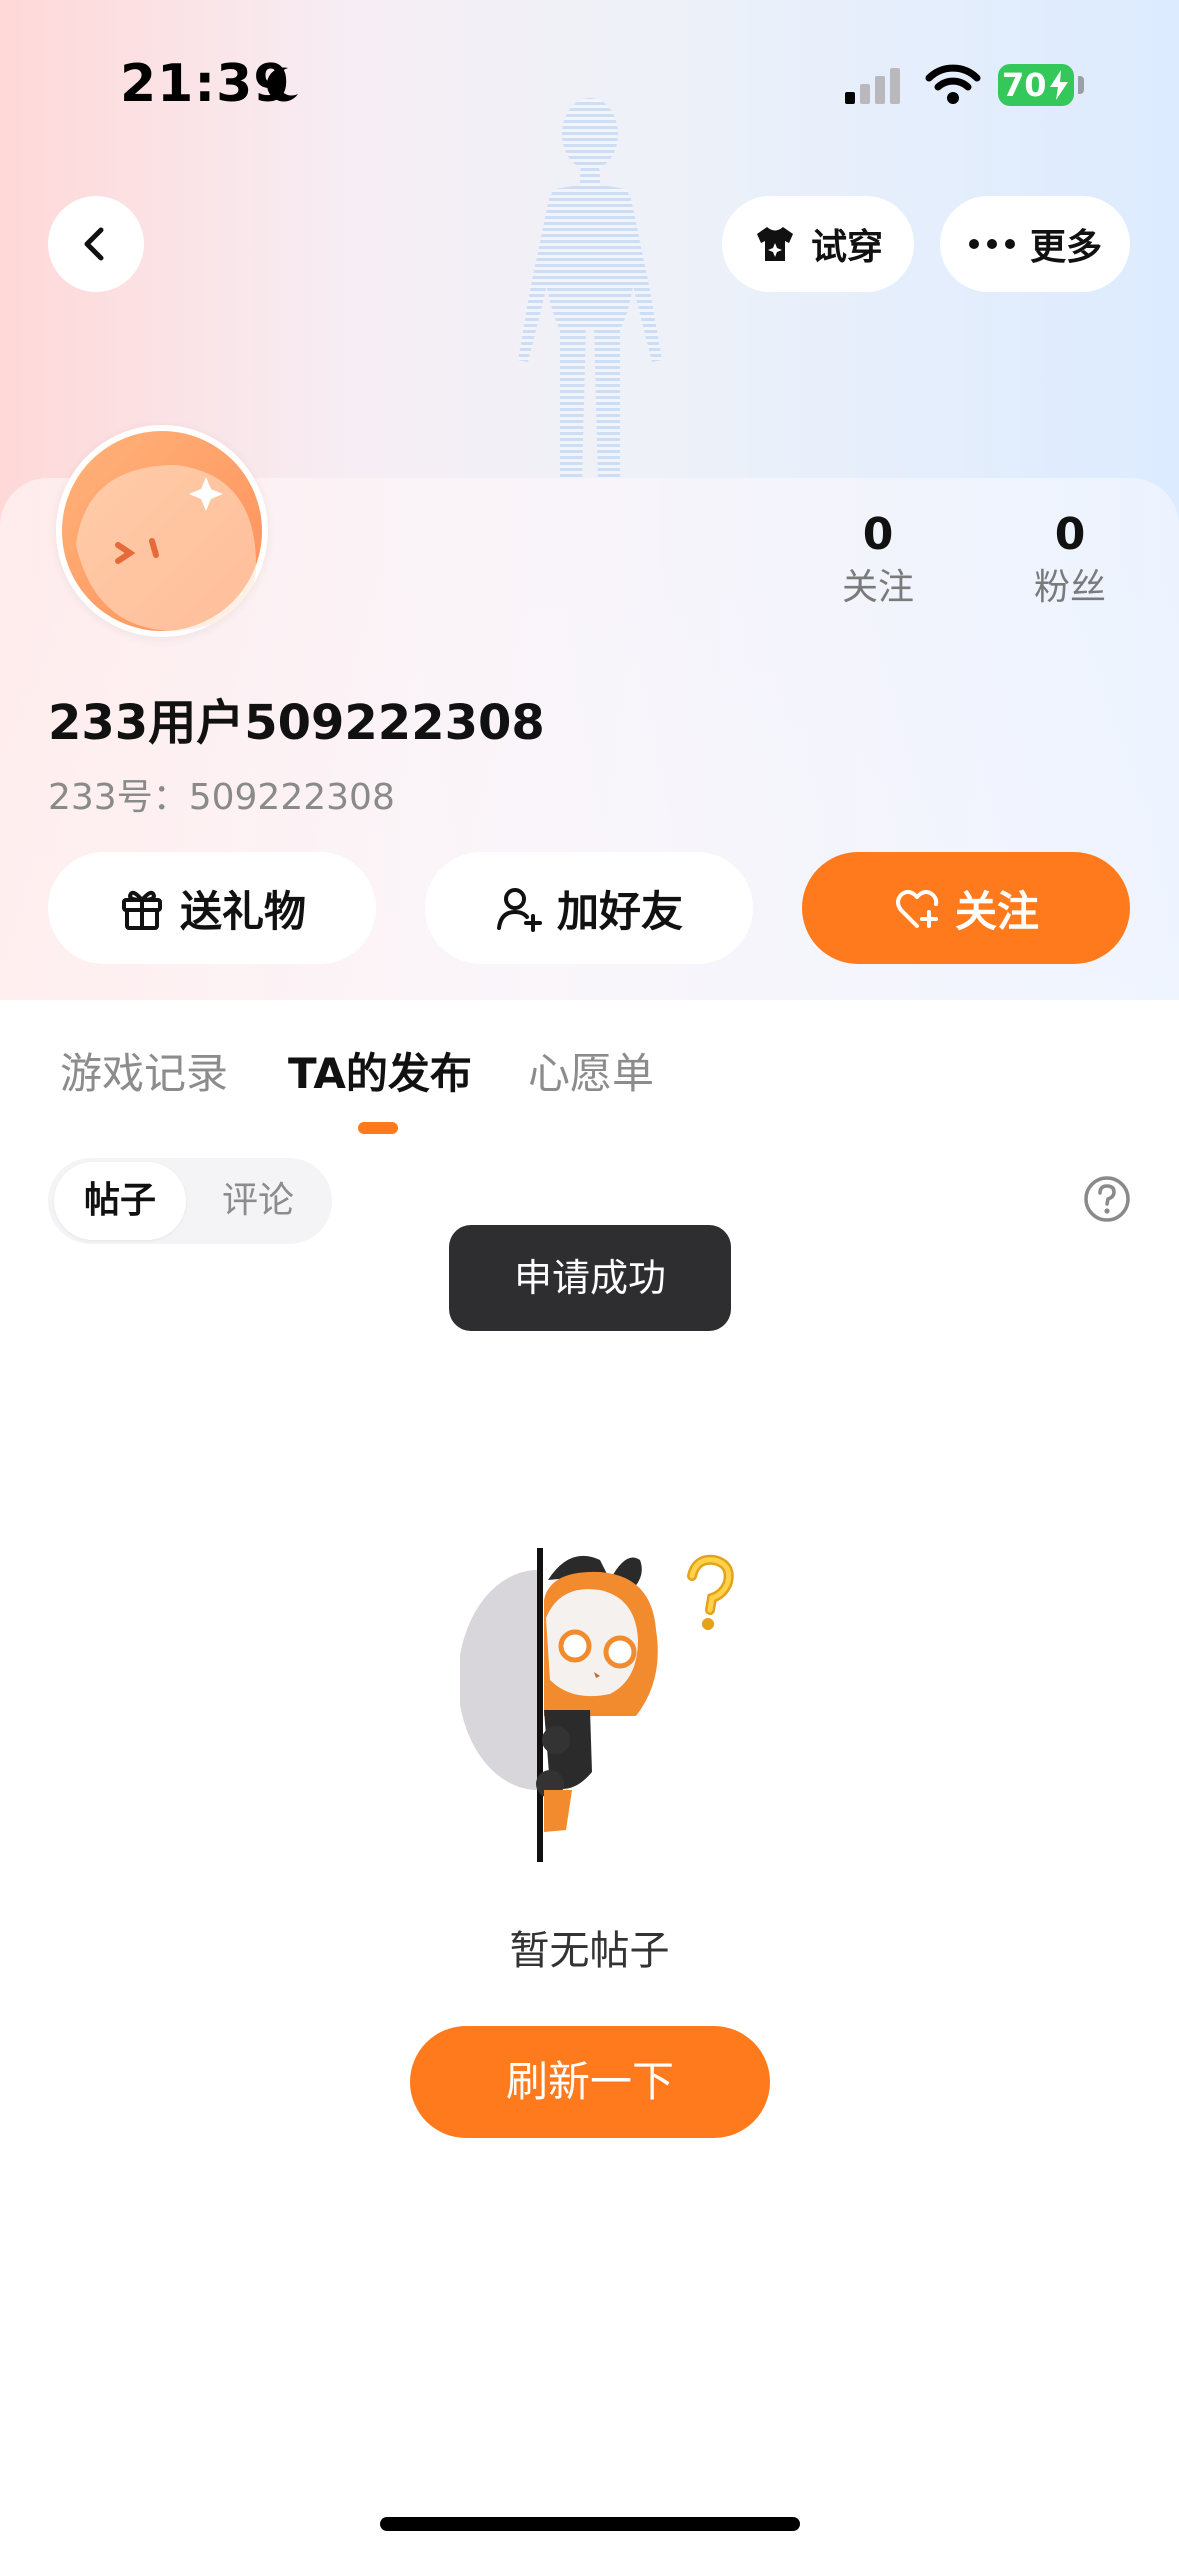 This screenshot has height=2556, width=1179. Describe the element at coordinates (120, 1201) in the screenshot. I see `segment-posts: 帖子` at that location.